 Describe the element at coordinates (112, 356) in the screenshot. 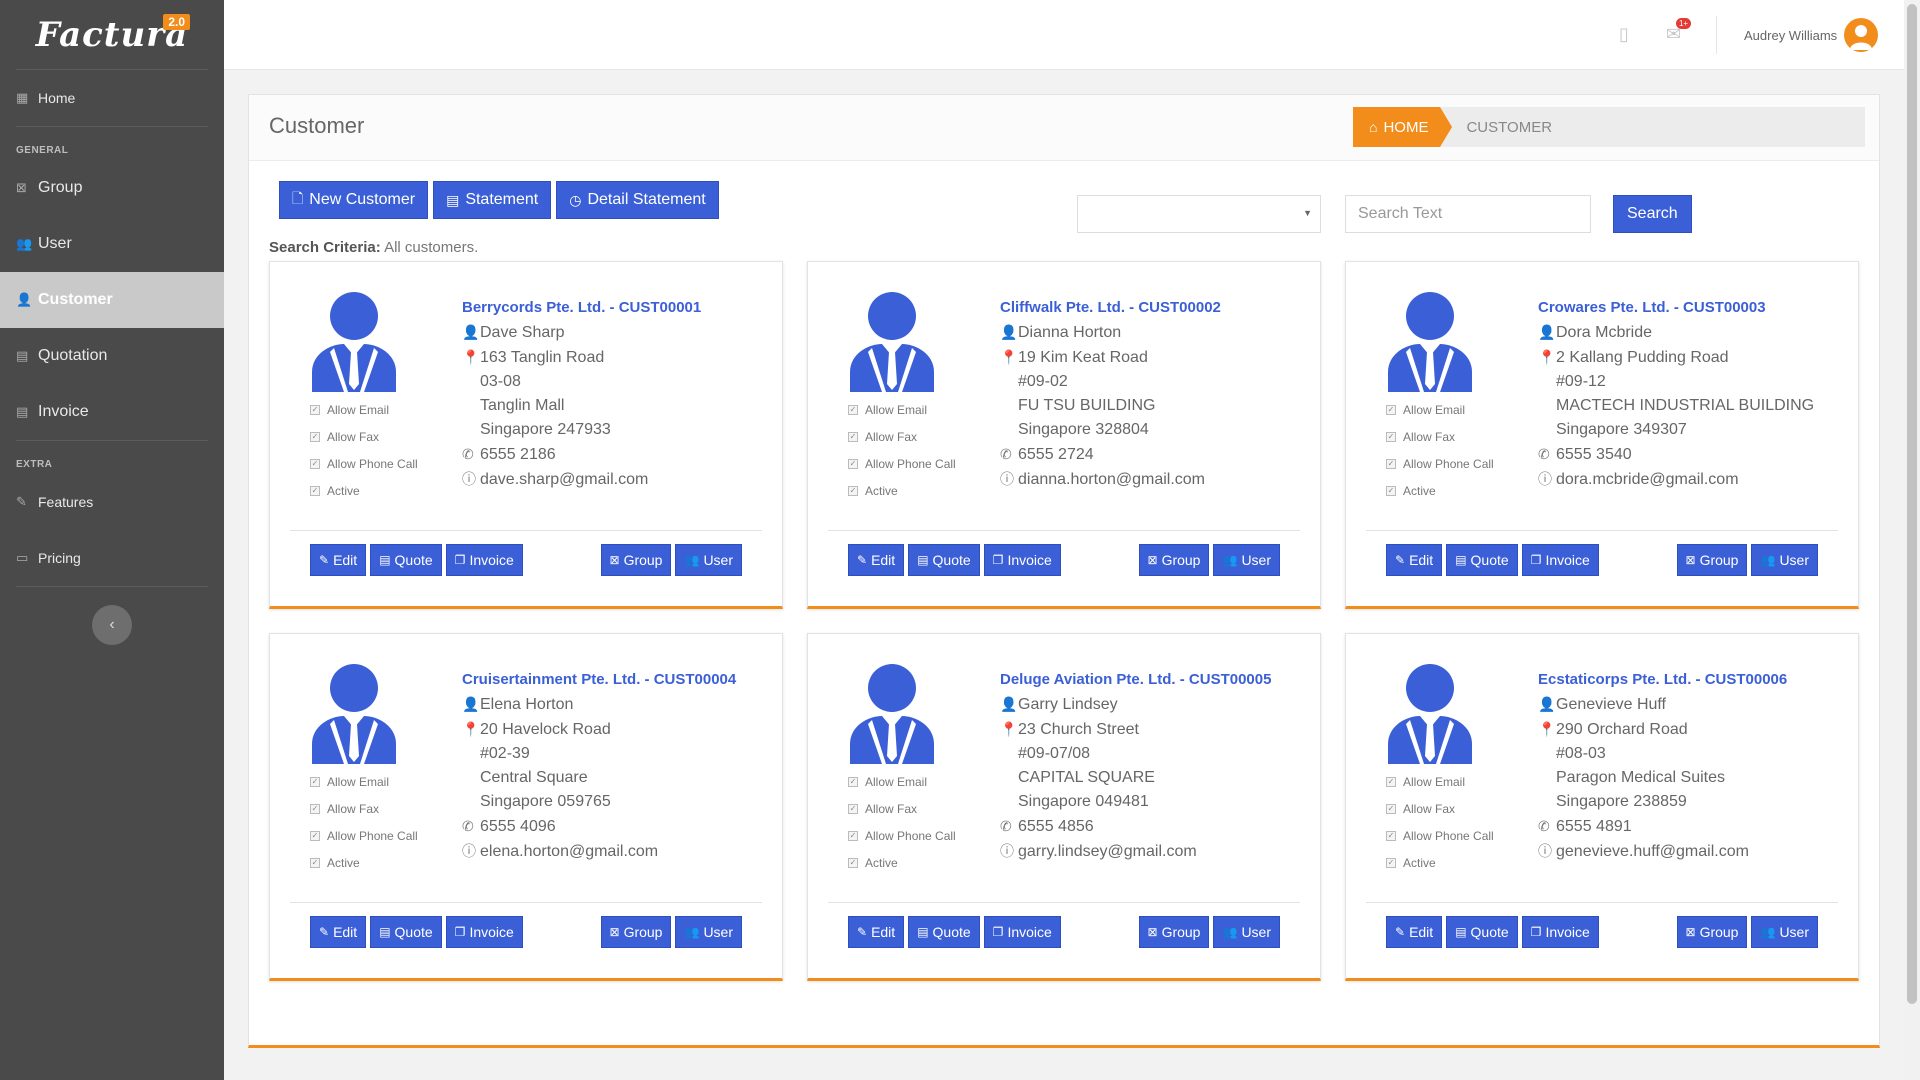

I see `sidebar-item-quotation: ▤ Quotation` at that location.